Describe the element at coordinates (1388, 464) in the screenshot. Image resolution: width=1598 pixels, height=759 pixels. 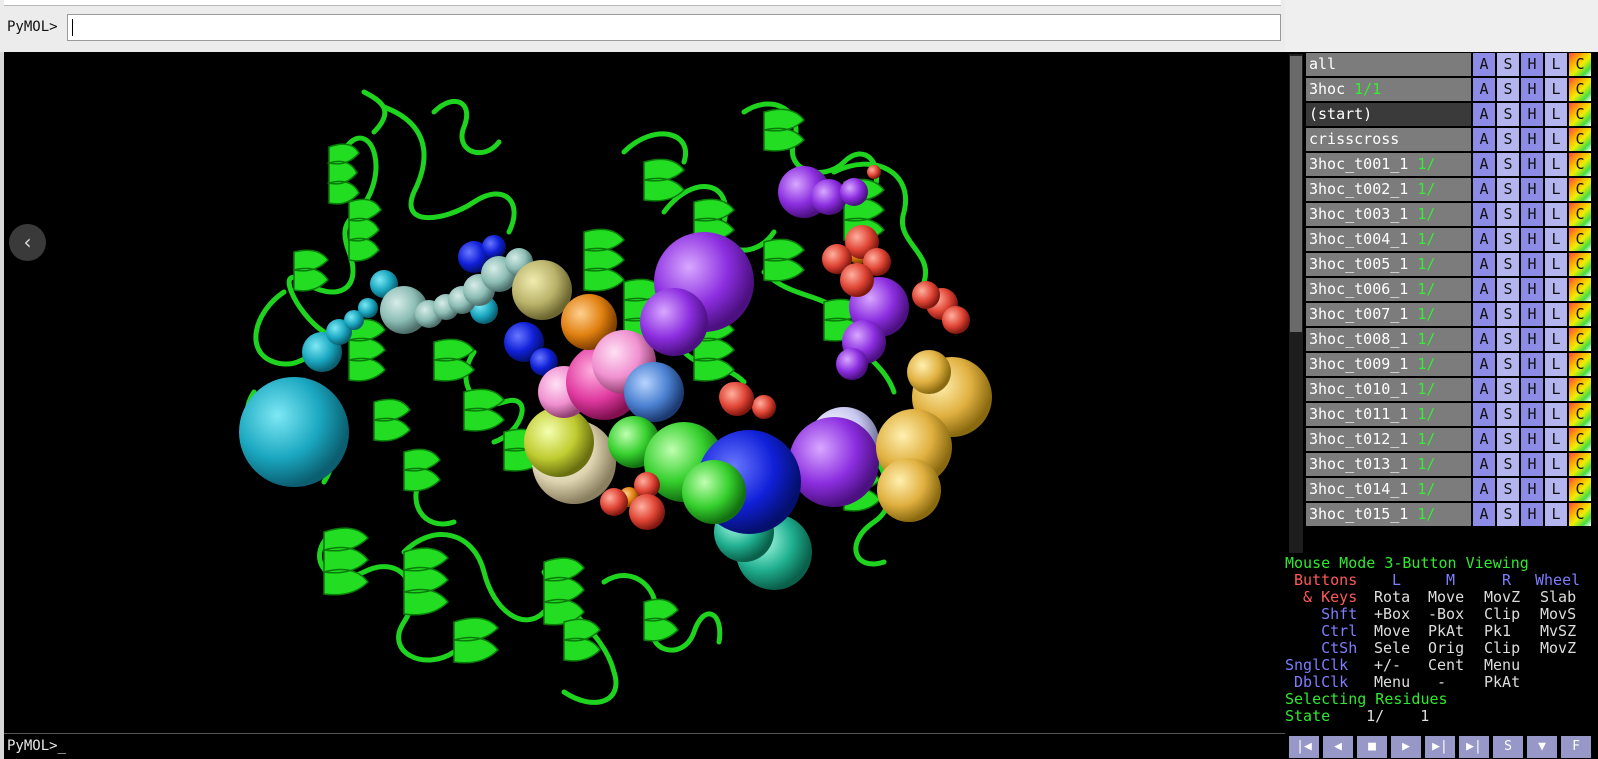
I see `object-name-button: 3hoc_t013_1 1/` at that location.